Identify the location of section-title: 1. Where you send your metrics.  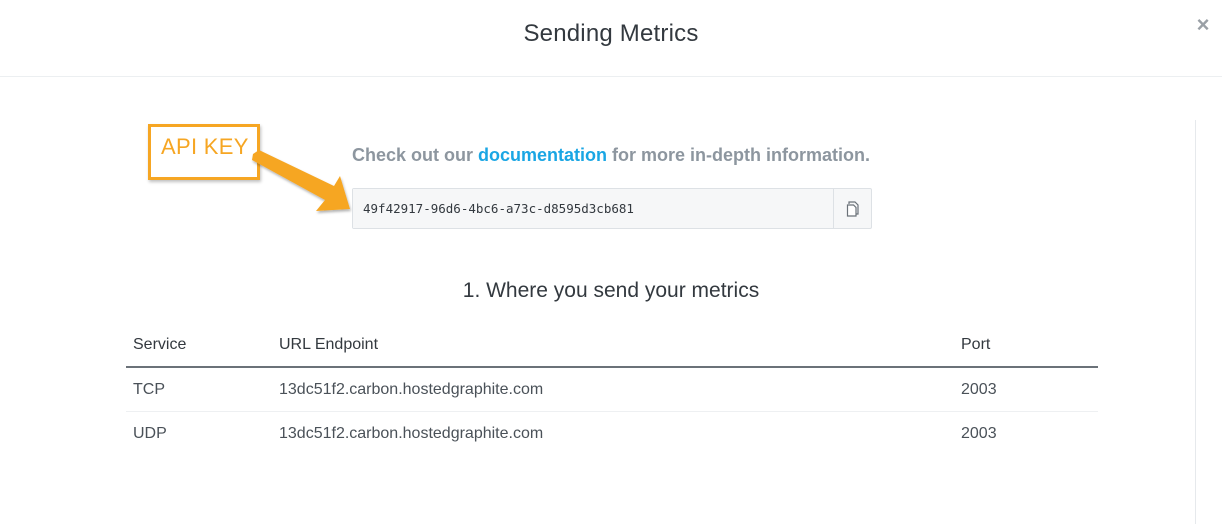
(611, 290).